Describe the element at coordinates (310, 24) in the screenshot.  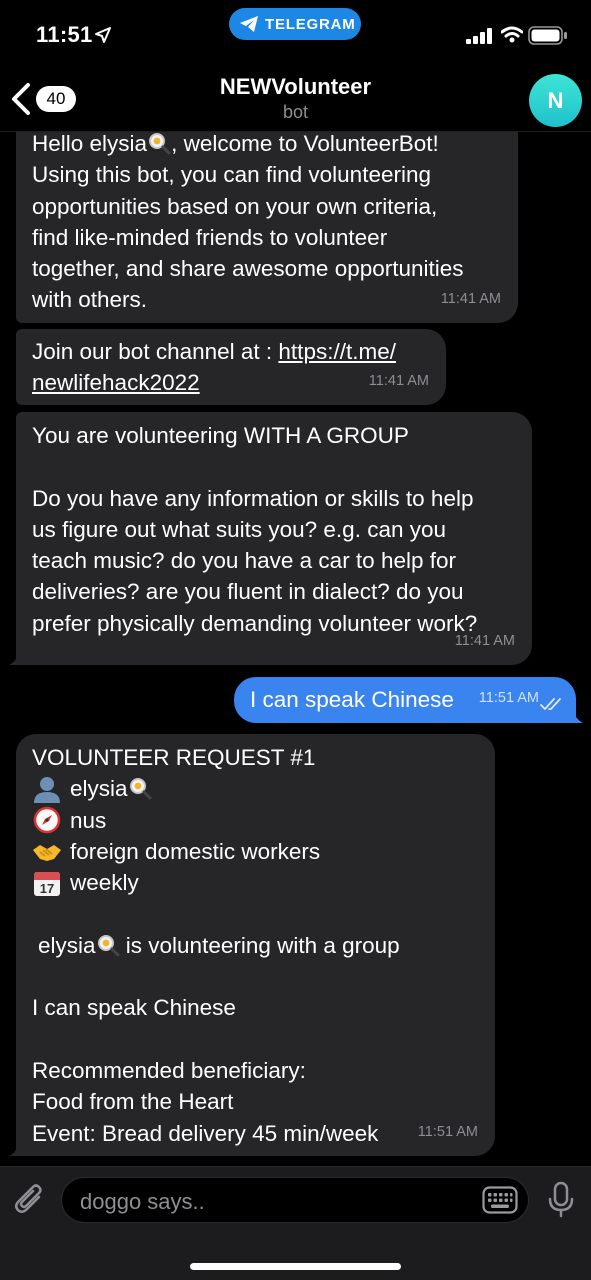
I see `telegram-pill-label: TELEGRAM` at that location.